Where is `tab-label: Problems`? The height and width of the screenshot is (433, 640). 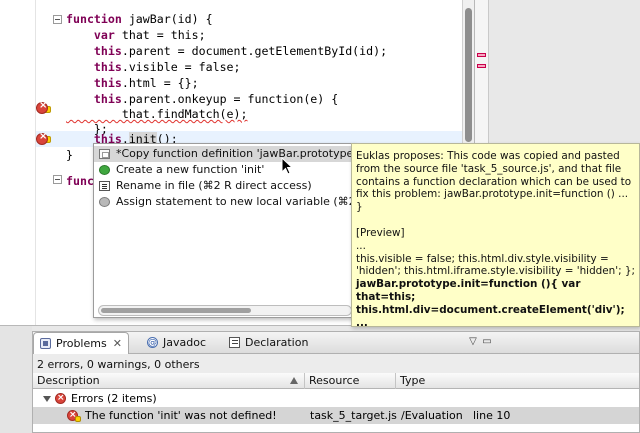 tab-label: Problems is located at coordinates (81, 343).